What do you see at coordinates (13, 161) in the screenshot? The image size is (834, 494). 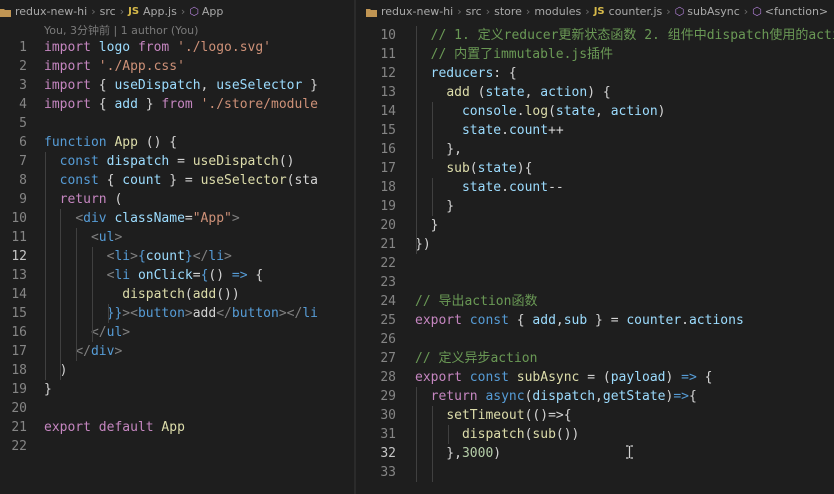 I see `line-number: 7` at bounding box center [13, 161].